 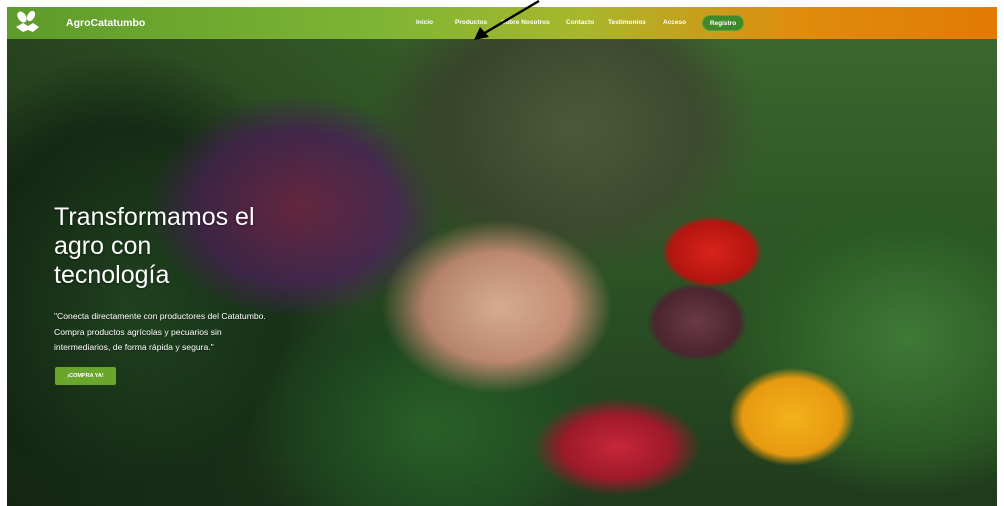 What do you see at coordinates (103, 246) in the screenshot?
I see `hero-title-line: agro con` at bounding box center [103, 246].